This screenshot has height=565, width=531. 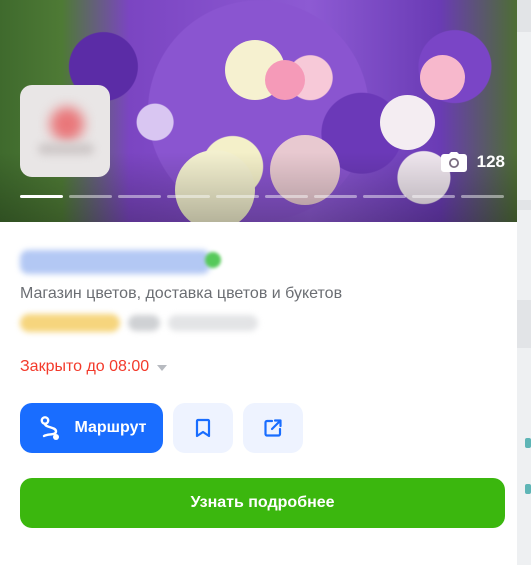 What do you see at coordinates (67, 124) in the screenshot?
I see `logo-mark` at bounding box center [67, 124].